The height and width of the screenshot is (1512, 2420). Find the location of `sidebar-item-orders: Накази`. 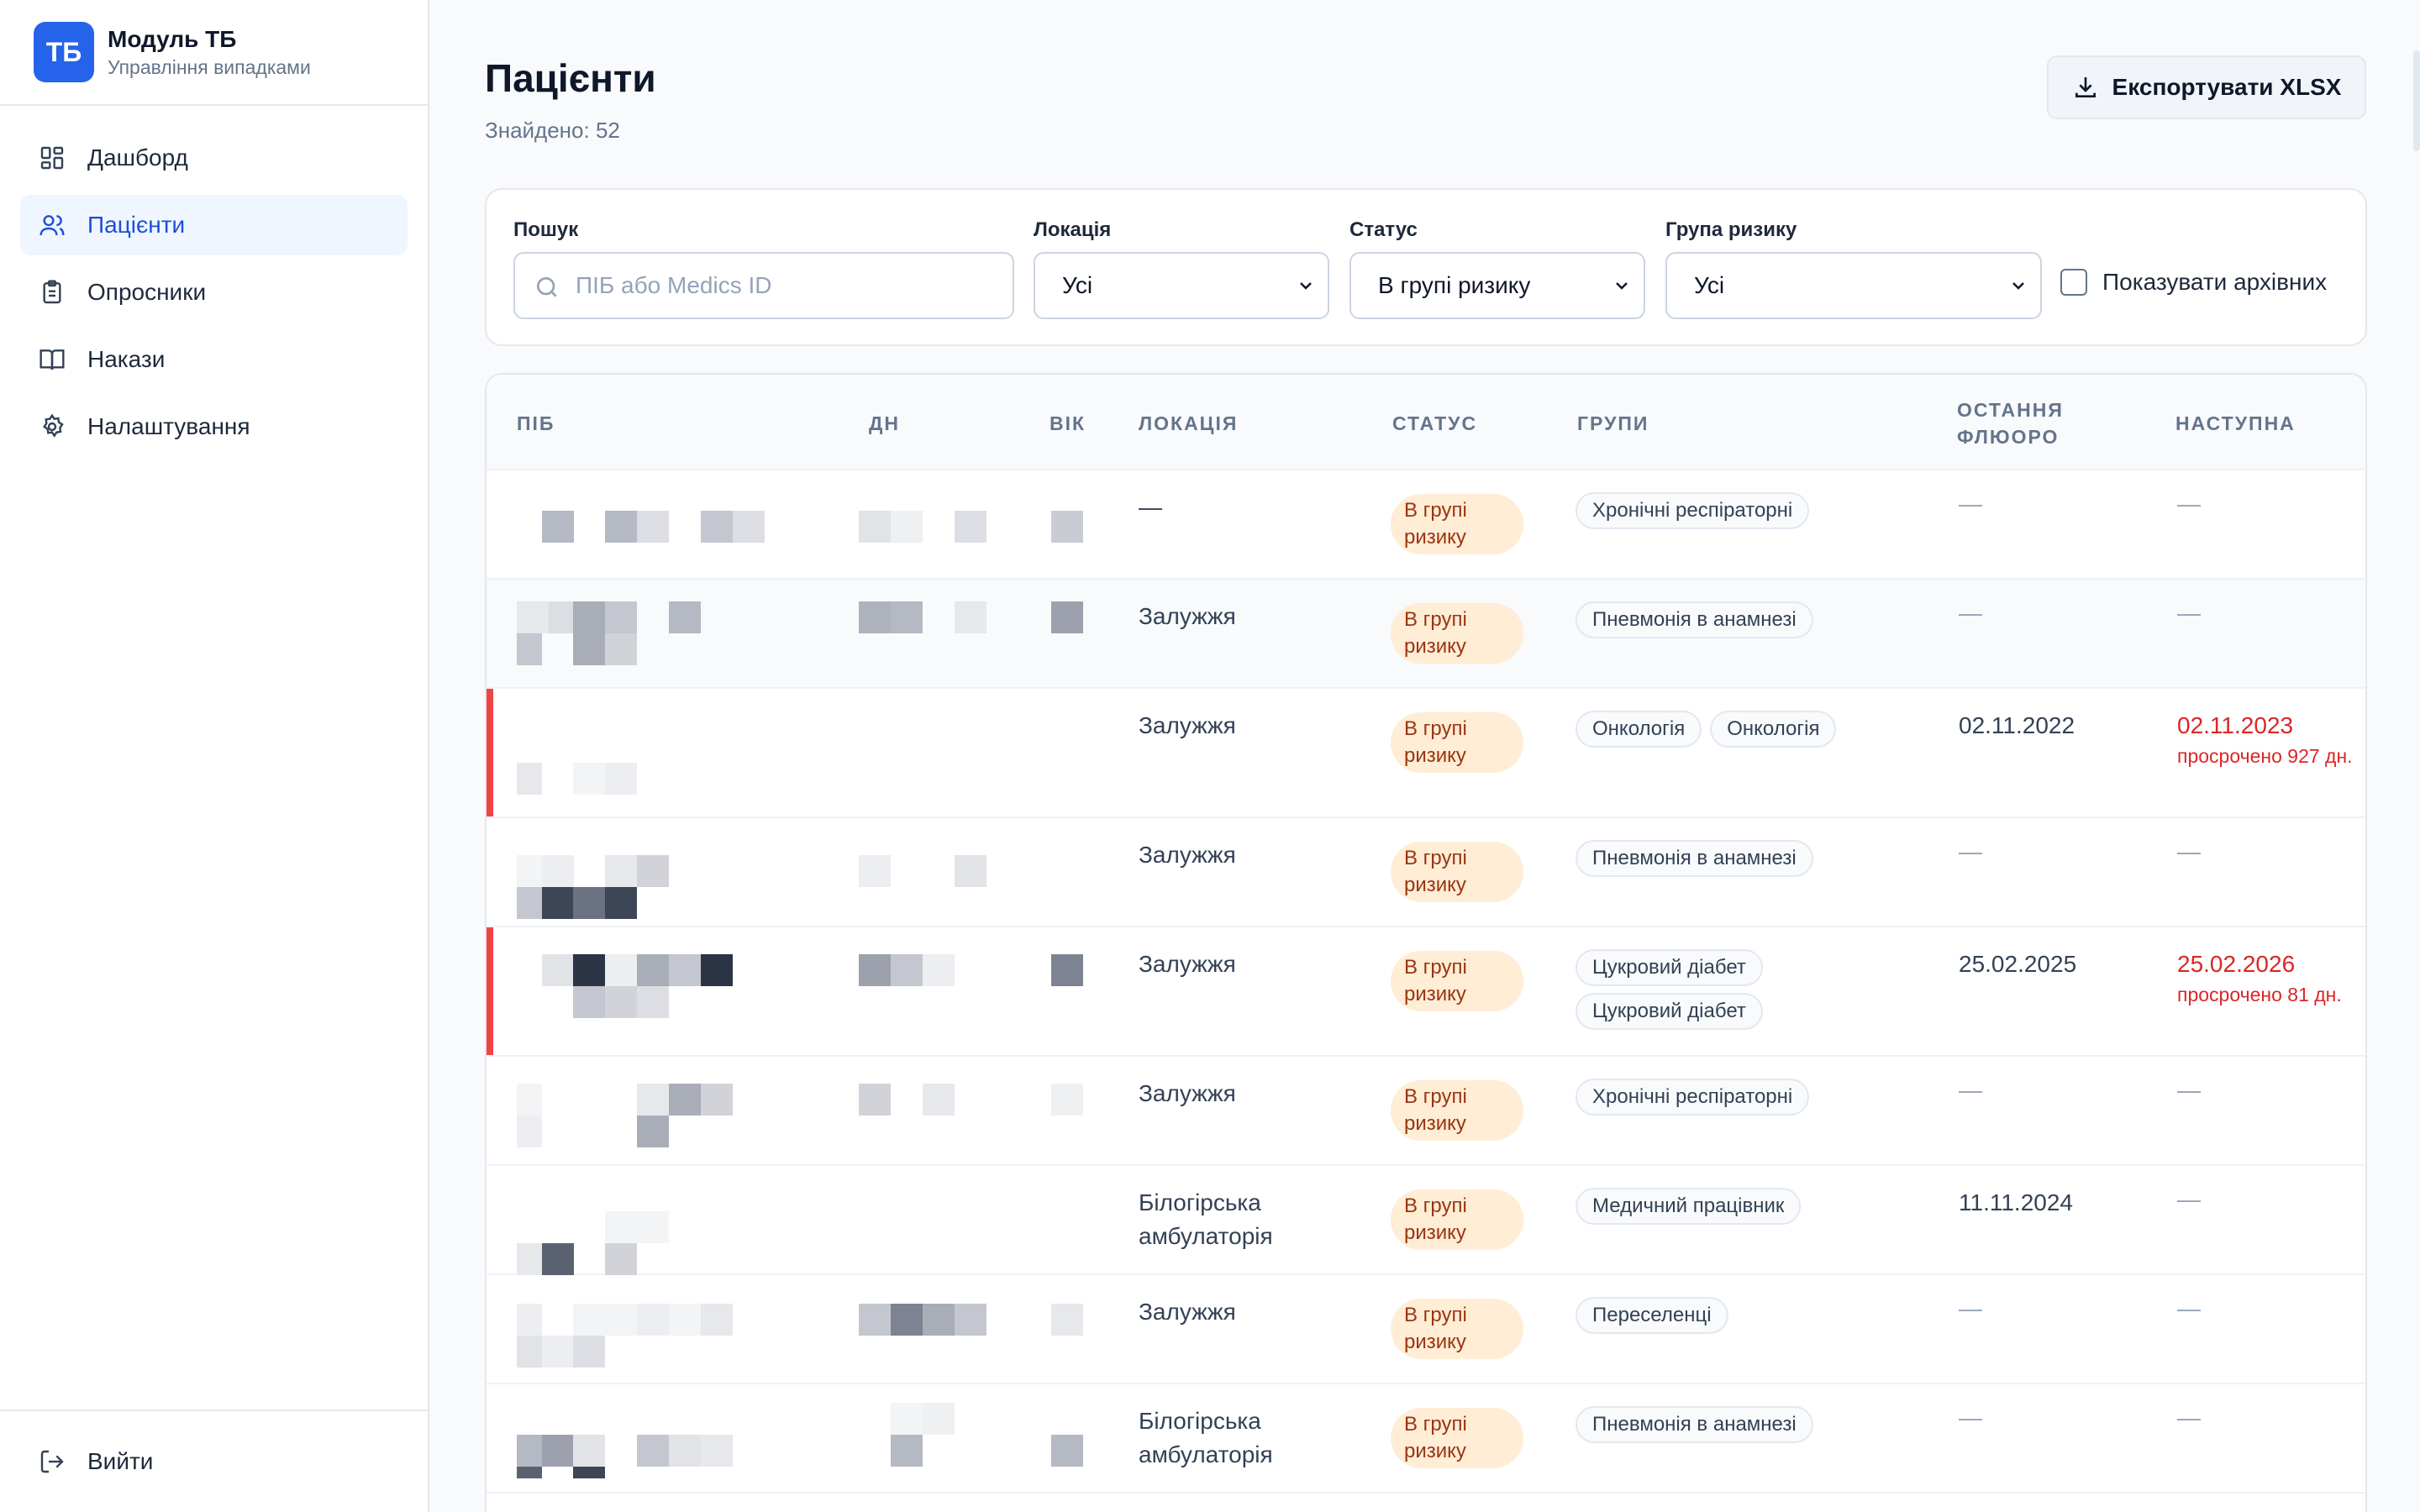

sidebar-item-orders: Накази is located at coordinates (214, 359).